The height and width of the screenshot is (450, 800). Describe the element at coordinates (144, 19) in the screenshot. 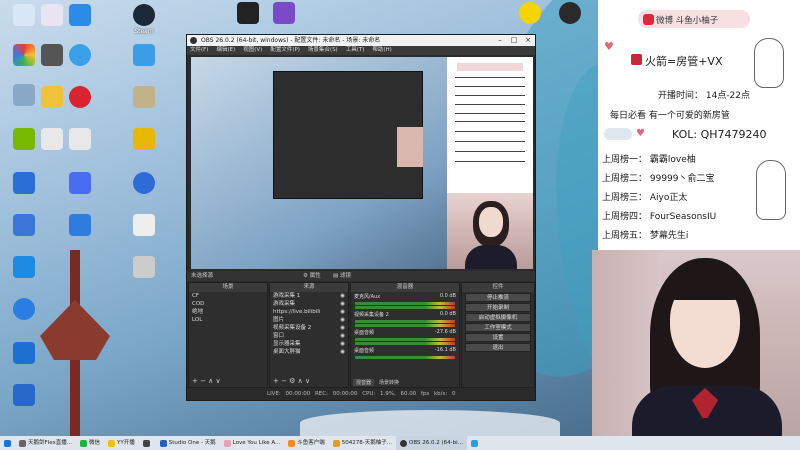

I see `desktop-icon-steam: Steam` at that location.